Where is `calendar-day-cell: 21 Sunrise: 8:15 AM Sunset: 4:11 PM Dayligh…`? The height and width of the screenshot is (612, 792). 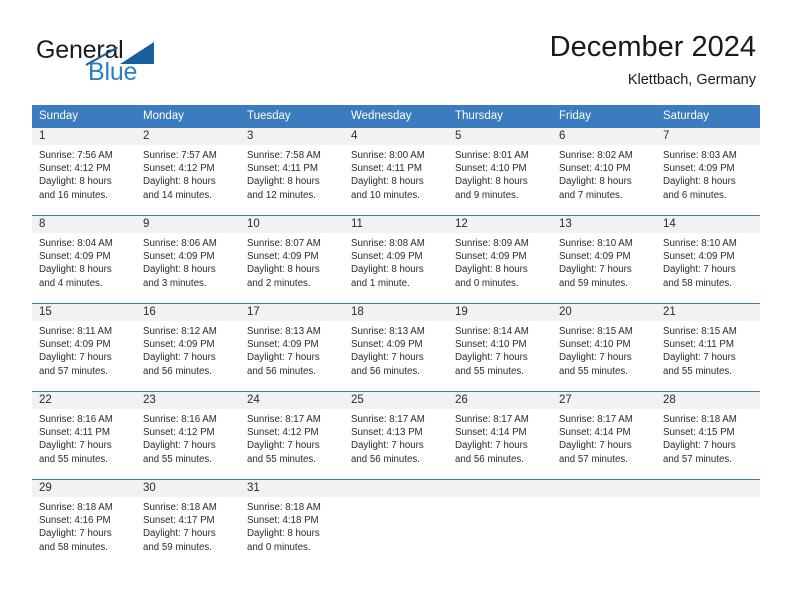 calendar-day-cell: 21 Sunrise: 8:15 AM Sunset: 4:11 PM Dayligh… is located at coordinates (708, 347).